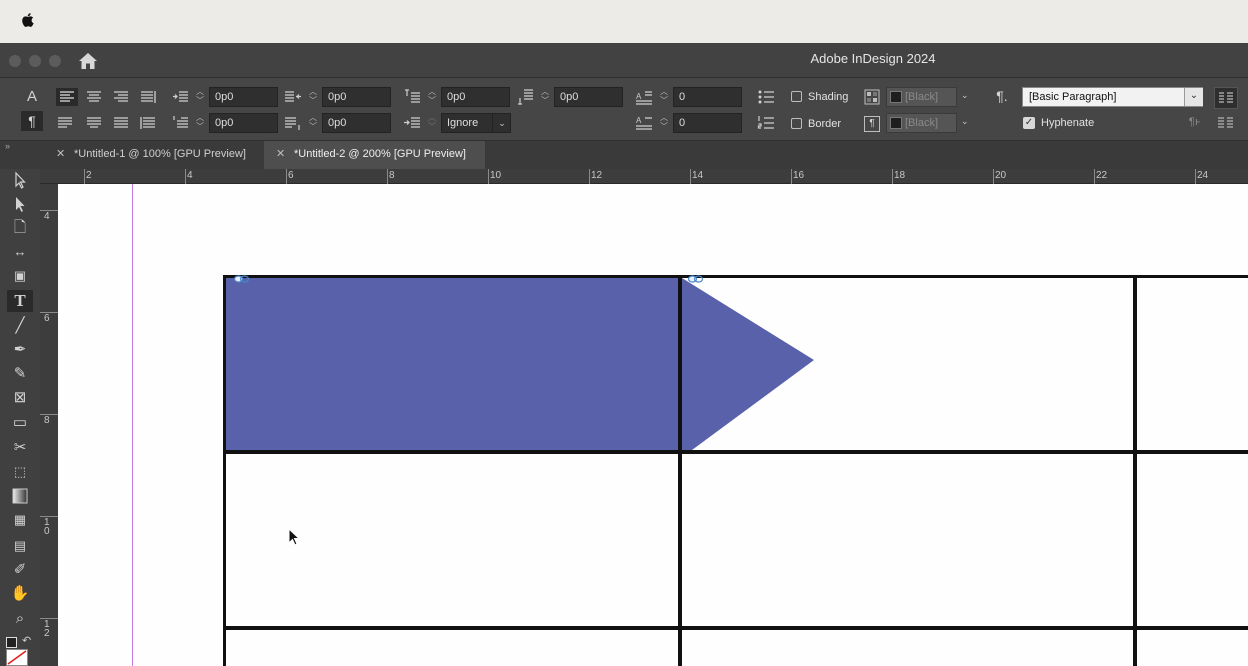 This screenshot has height=666, width=1248. What do you see at coordinates (356, 123) in the screenshot?
I see `last-line-indent-field: 0p0` at bounding box center [356, 123].